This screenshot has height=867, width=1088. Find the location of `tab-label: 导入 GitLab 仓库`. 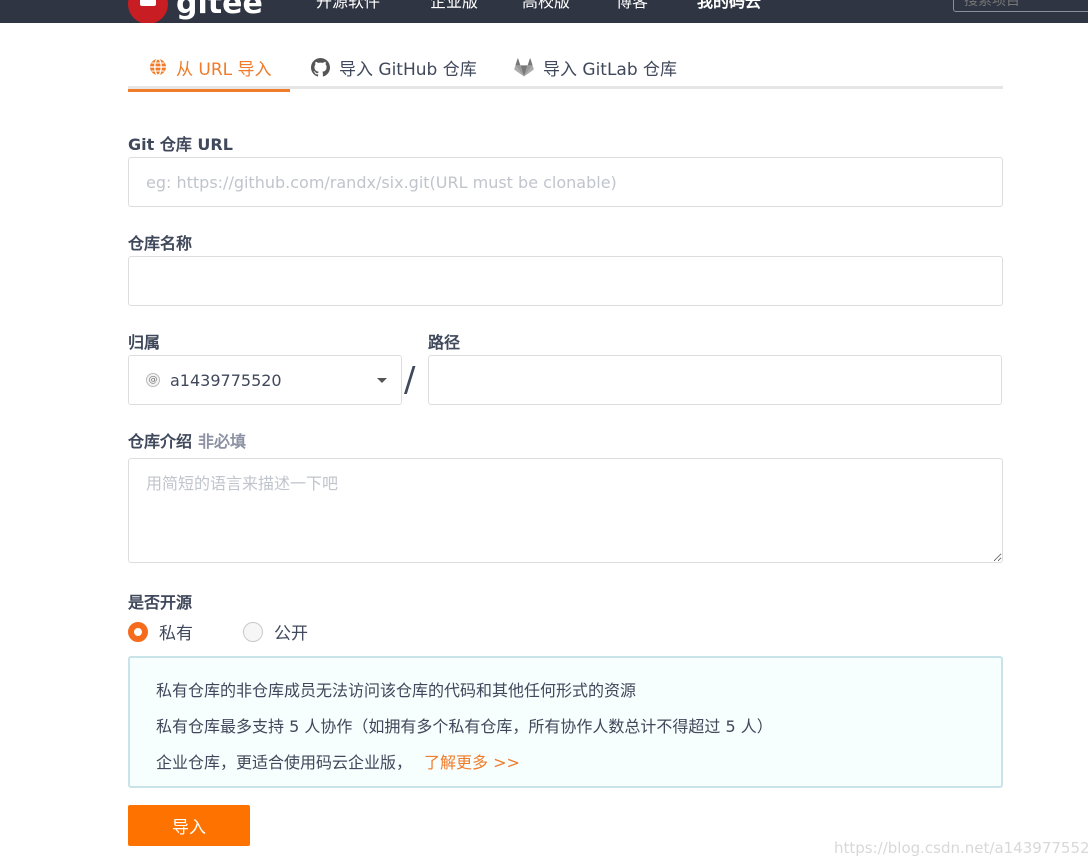

tab-label: 导入 GitLab 仓库 is located at coordinates (610, 69).